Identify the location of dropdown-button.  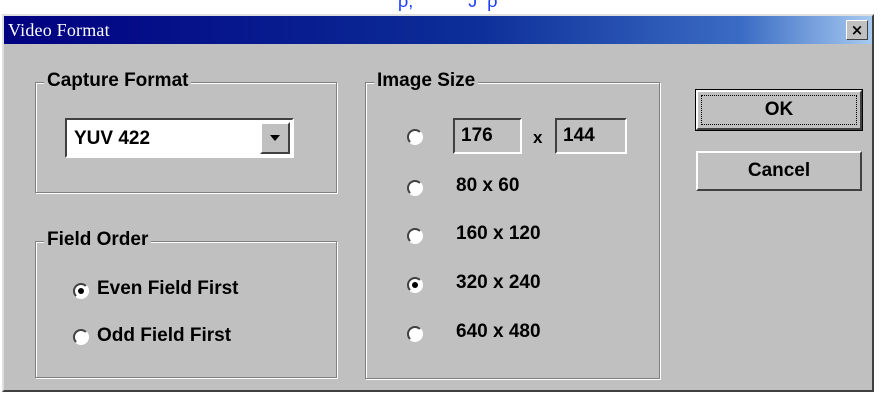
(275, 138).